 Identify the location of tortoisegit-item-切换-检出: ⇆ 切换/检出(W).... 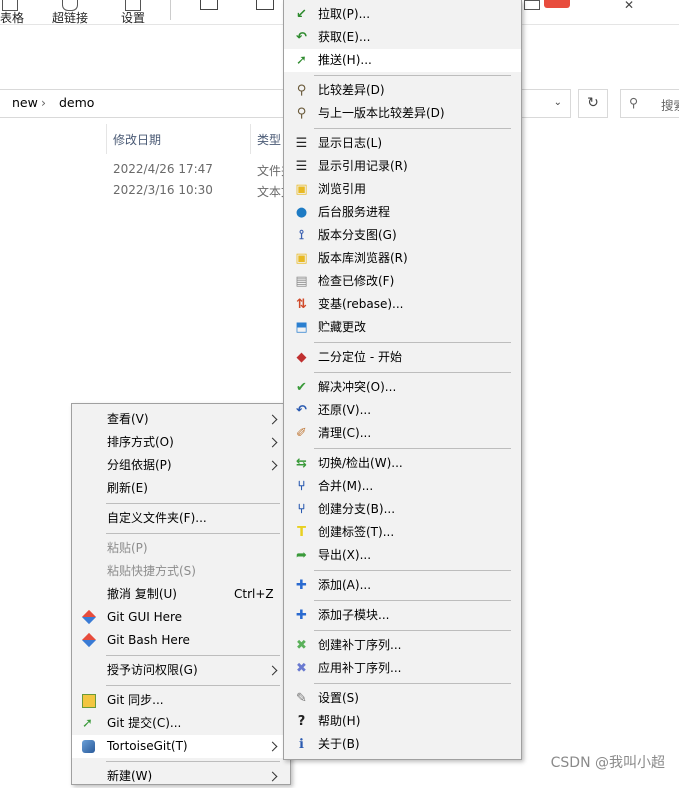
(402, 463).